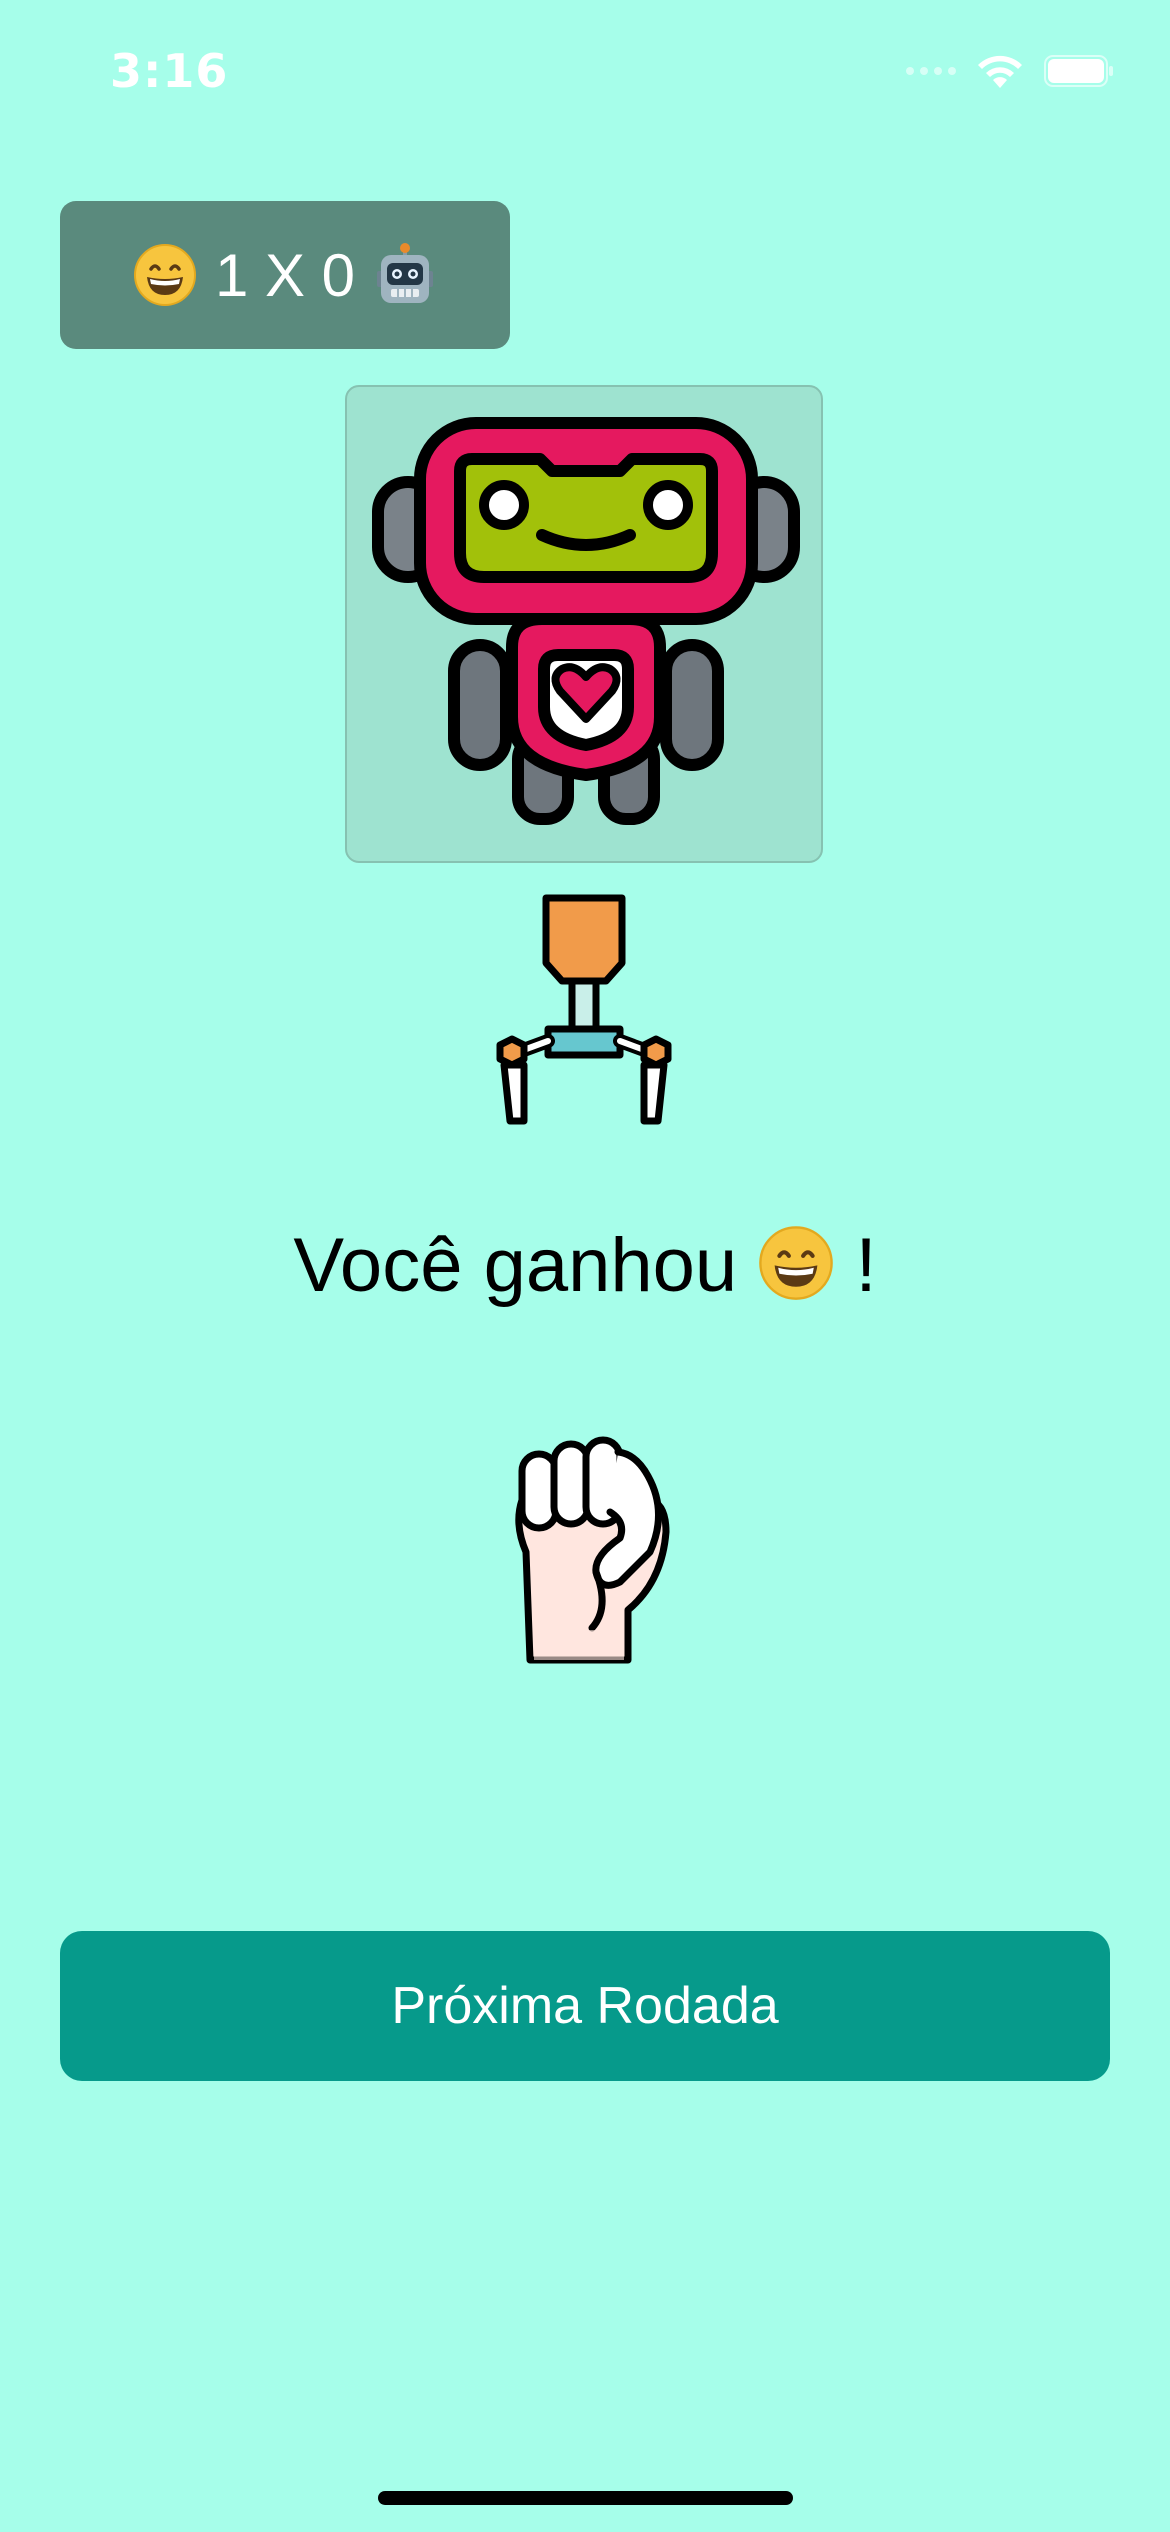 This screenshot has width=1170, height=2532. What do you see at coordinates (931, 71) in the screenshot?
I see `cellular-signal-icon` at bounding box center [931, 71].